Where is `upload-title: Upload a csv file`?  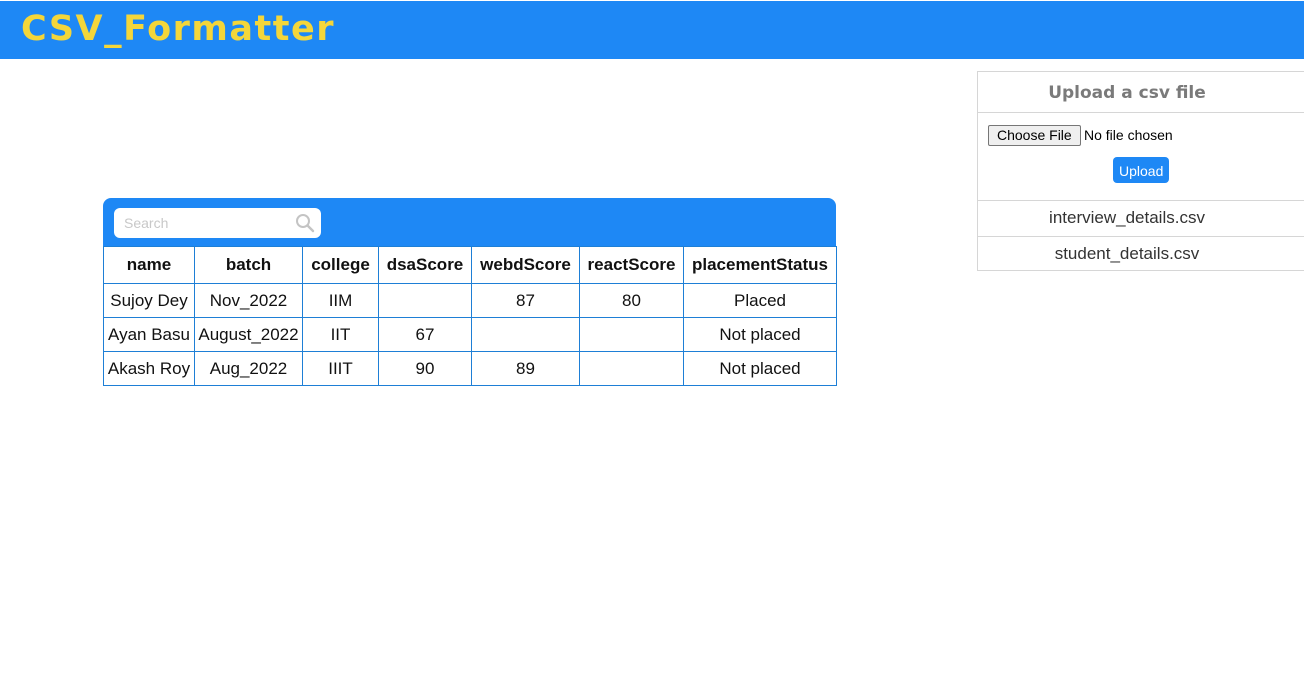
upload-title: Upload a csv file is located at coordinates (1141, 92).